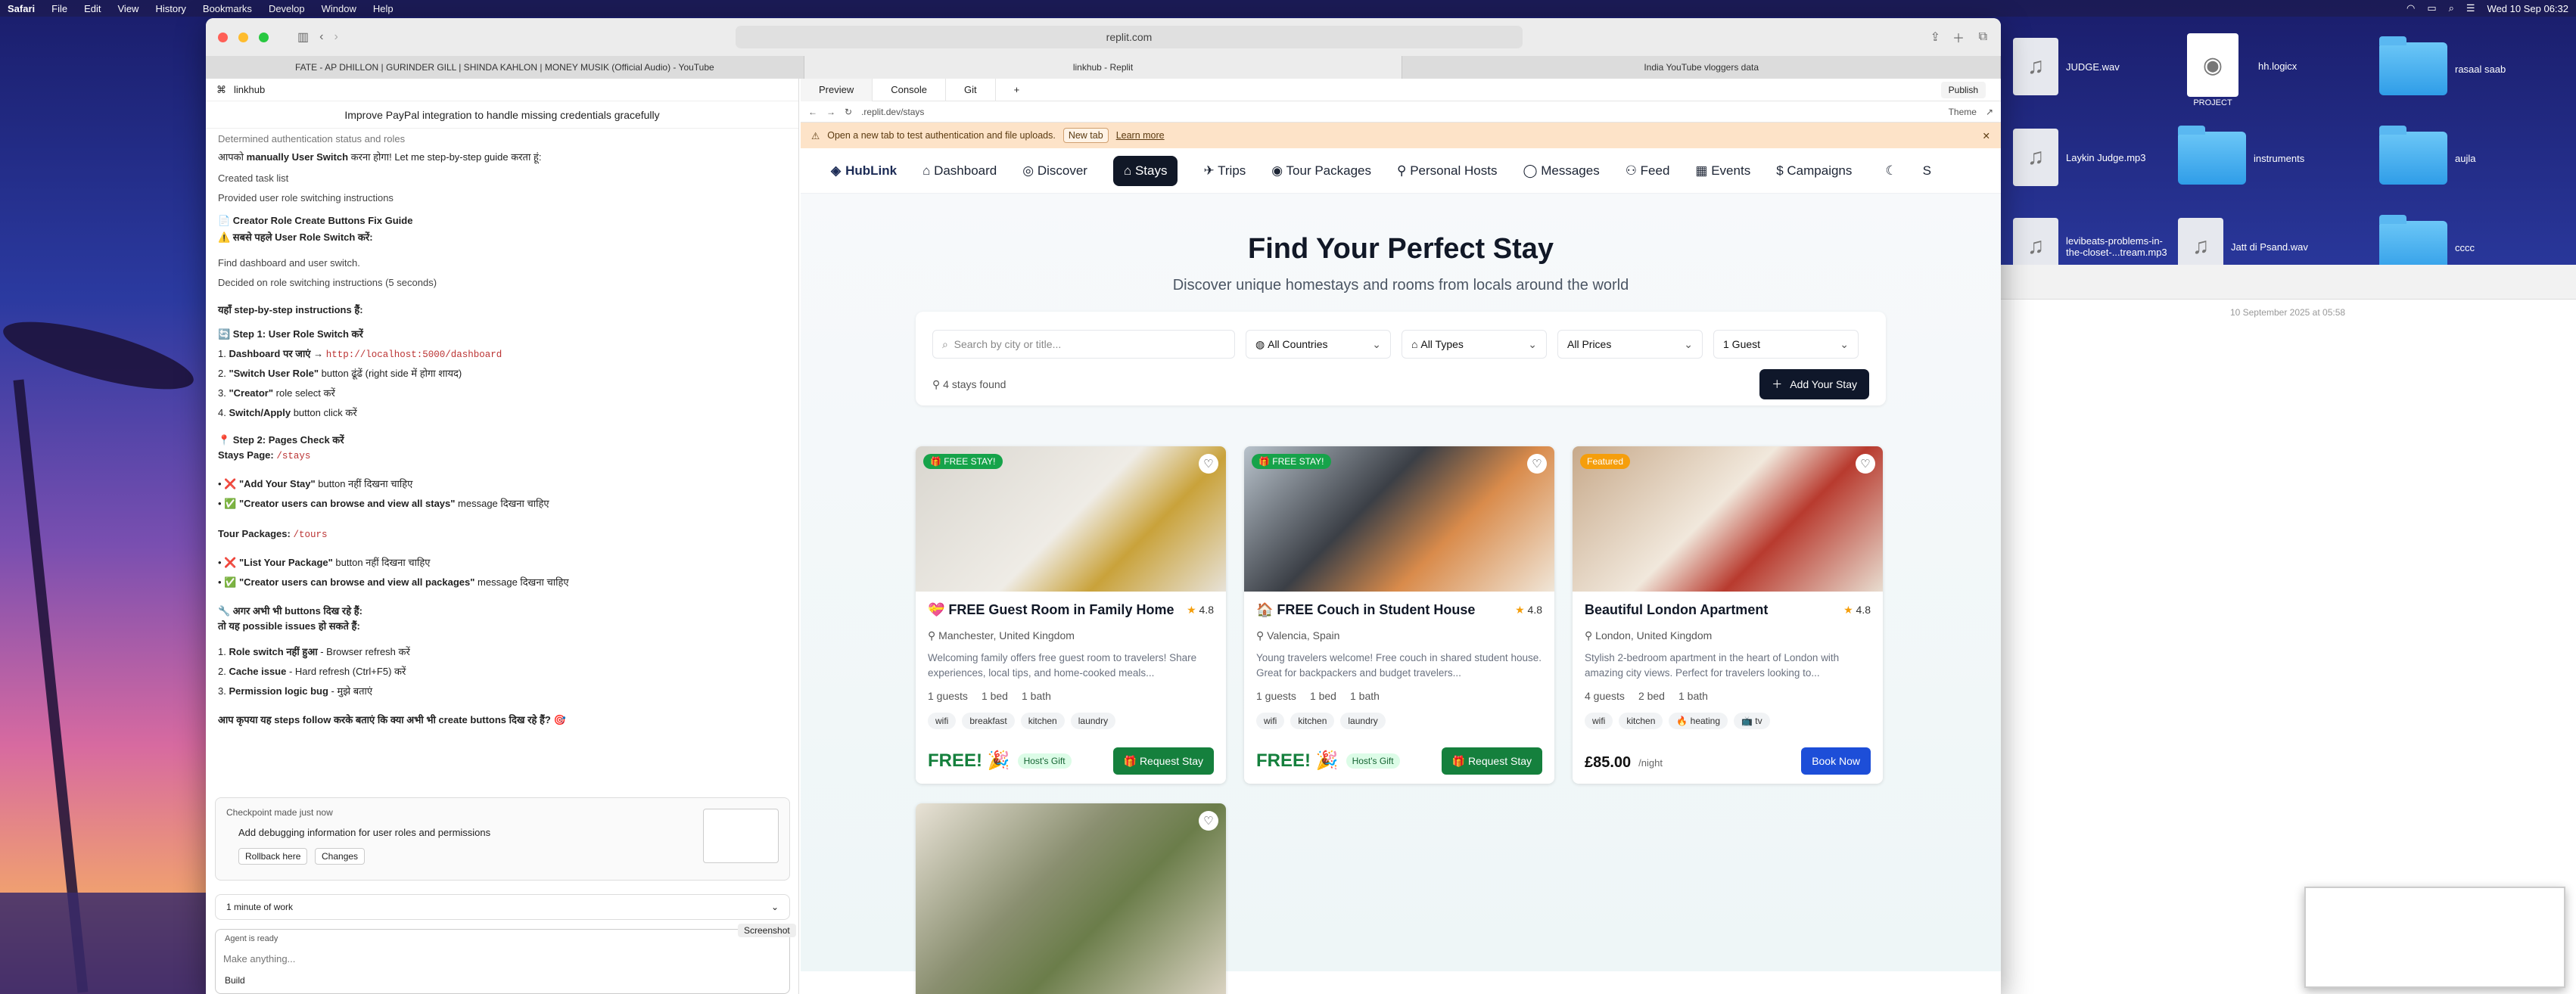 The image size is (2576, 994). Describe the element at coordinates (2427, 155) in the screenshot. I see `desktop-folder: aujla` at that location.